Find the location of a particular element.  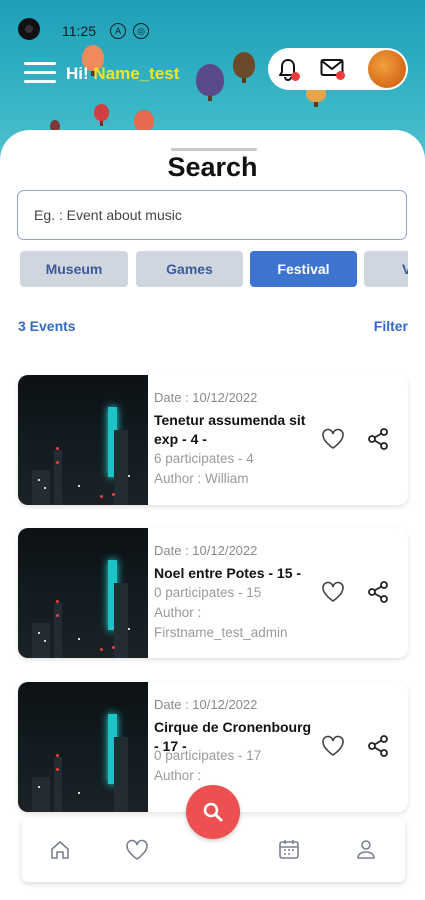

chip-museum: Museum is located at coordinates (74, 269).